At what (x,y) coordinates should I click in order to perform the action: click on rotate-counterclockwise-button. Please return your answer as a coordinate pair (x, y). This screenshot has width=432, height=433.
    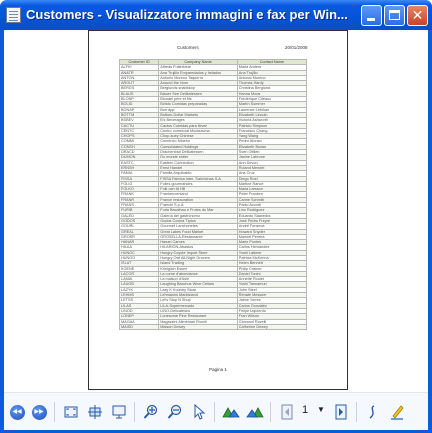
    Looking at the image, I should click on (255, 412).